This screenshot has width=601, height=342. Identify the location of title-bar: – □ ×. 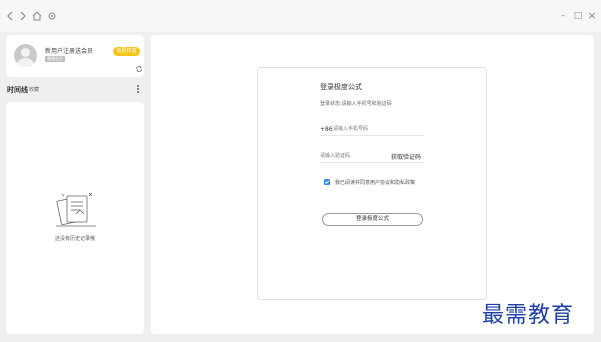
(300, 16).